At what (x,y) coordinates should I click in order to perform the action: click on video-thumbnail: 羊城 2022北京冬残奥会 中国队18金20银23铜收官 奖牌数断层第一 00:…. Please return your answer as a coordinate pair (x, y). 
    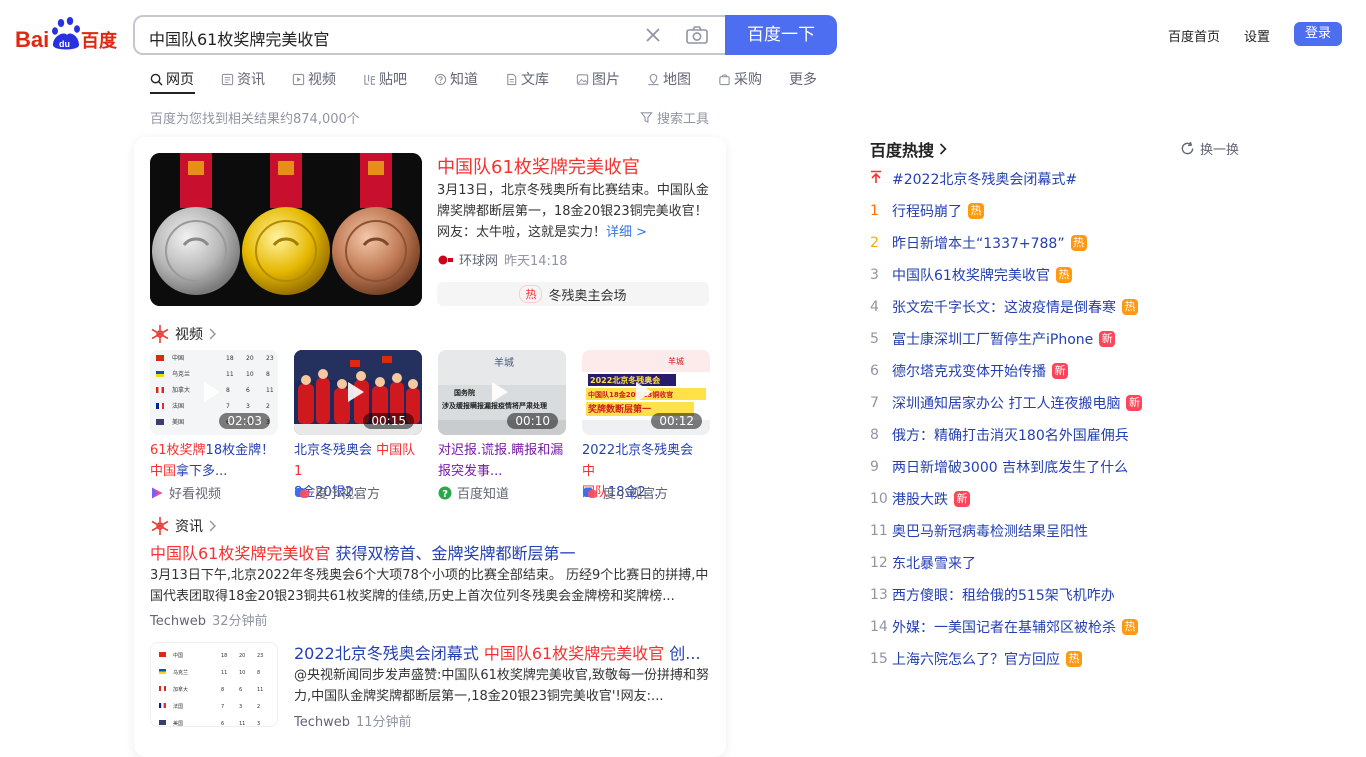
    Looking at the image, I should click on (646, 392).